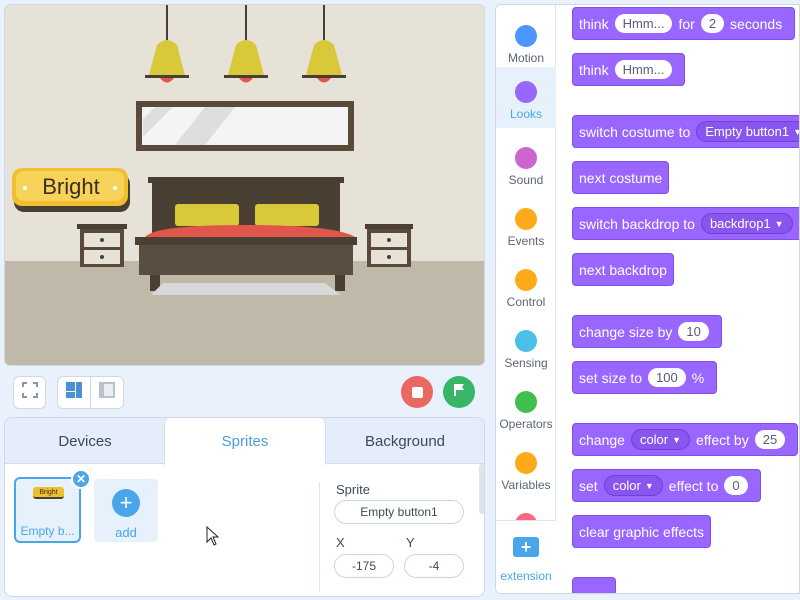 This screenshot has height=600, width=800. Describe the element at coordinates (770, 439) in the screenshot. I see `change-effect-input: 25` at that location.